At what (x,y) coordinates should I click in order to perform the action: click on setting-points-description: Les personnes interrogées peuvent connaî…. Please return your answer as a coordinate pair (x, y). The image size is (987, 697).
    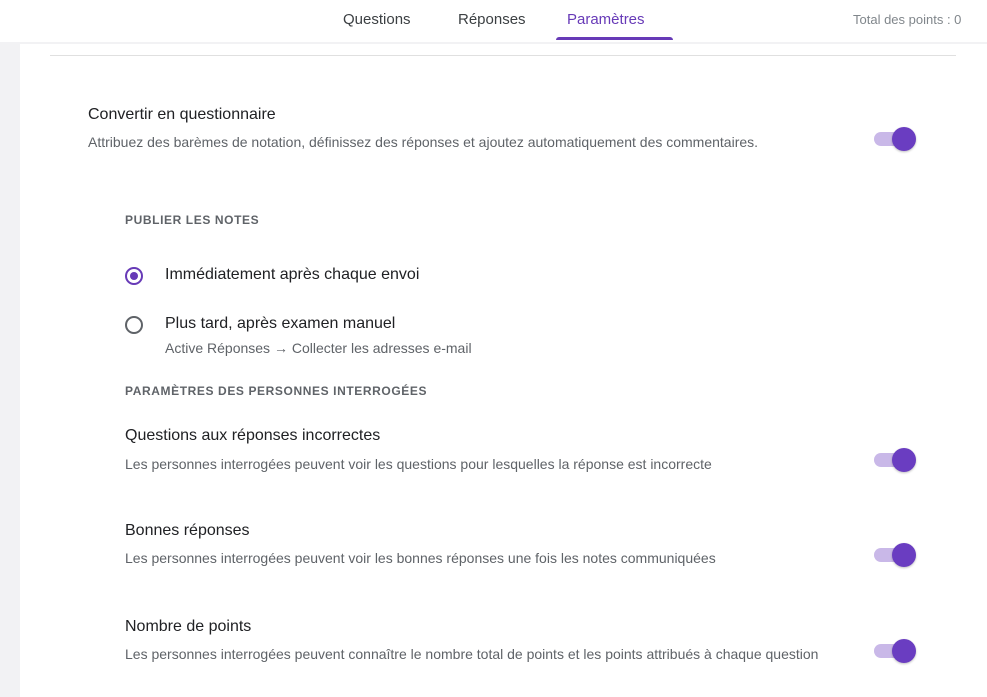
    Looking at the image, I should click on (472, 654).